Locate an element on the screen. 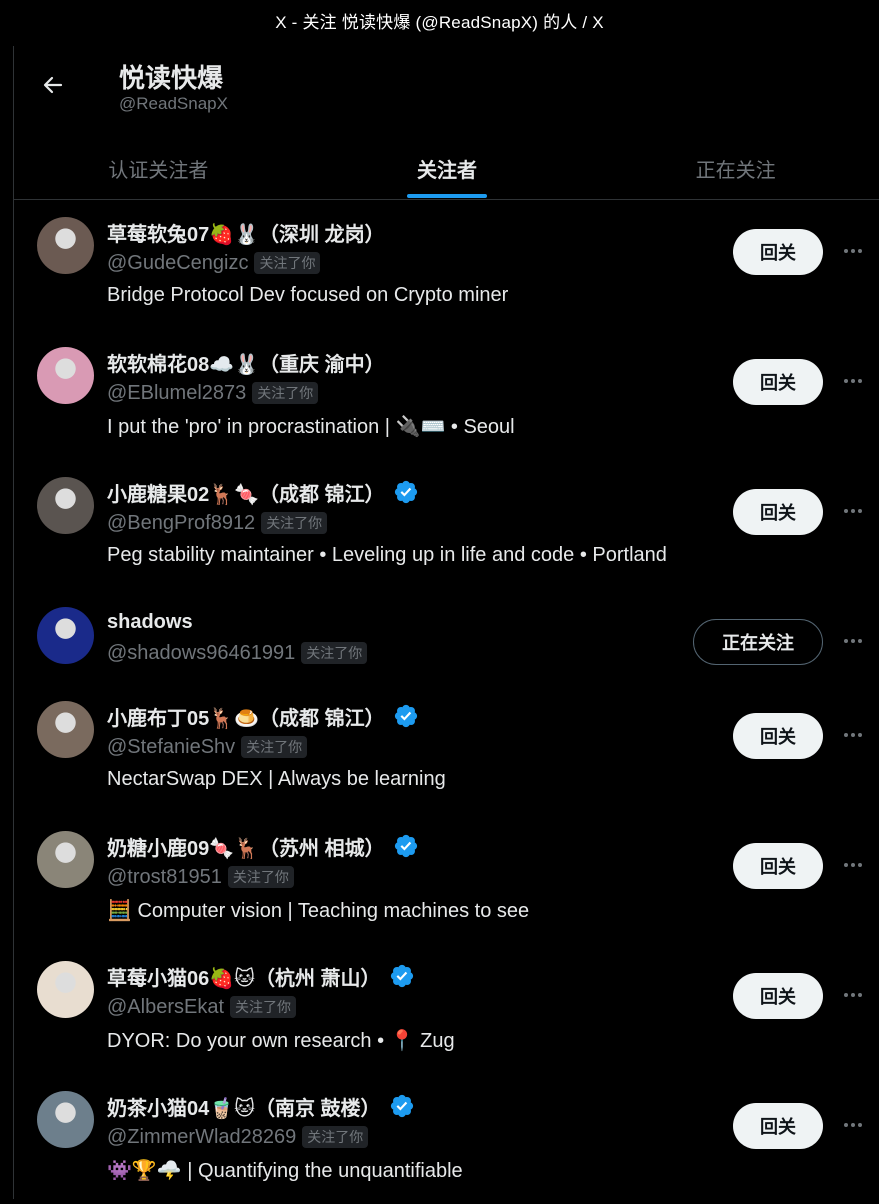 Image resolution: width=879 pixels, height=1204 pixels. tab-label: 认证关注者 is located at coordinates (158, 170).